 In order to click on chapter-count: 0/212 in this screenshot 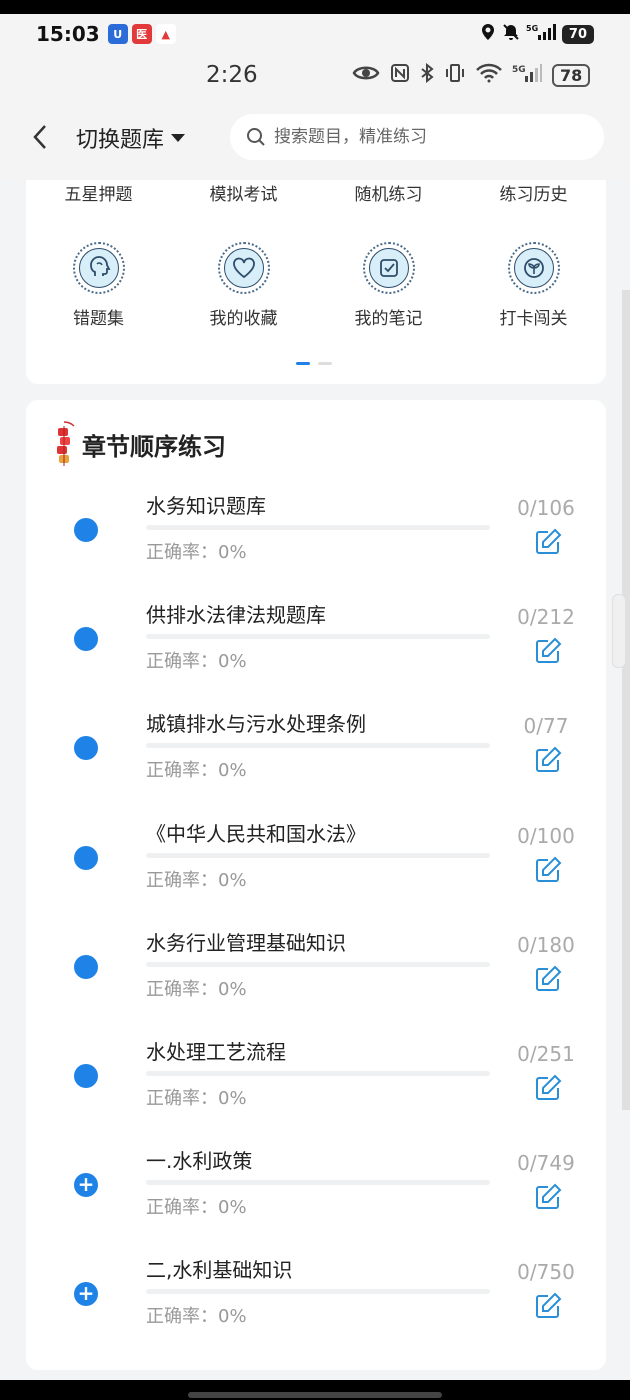, I will do `click(546, 617)`.